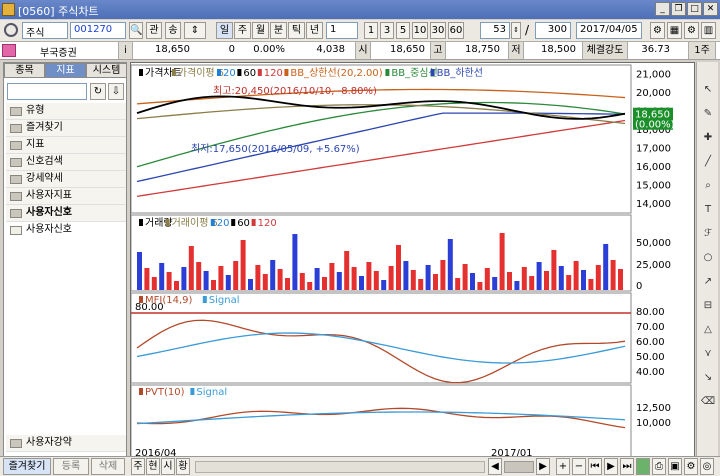 This screenshot has width=720, height=476. Describe the element at coordinates (438, 30) in the screenshot. I see `interval-30-button: 30` at that location.